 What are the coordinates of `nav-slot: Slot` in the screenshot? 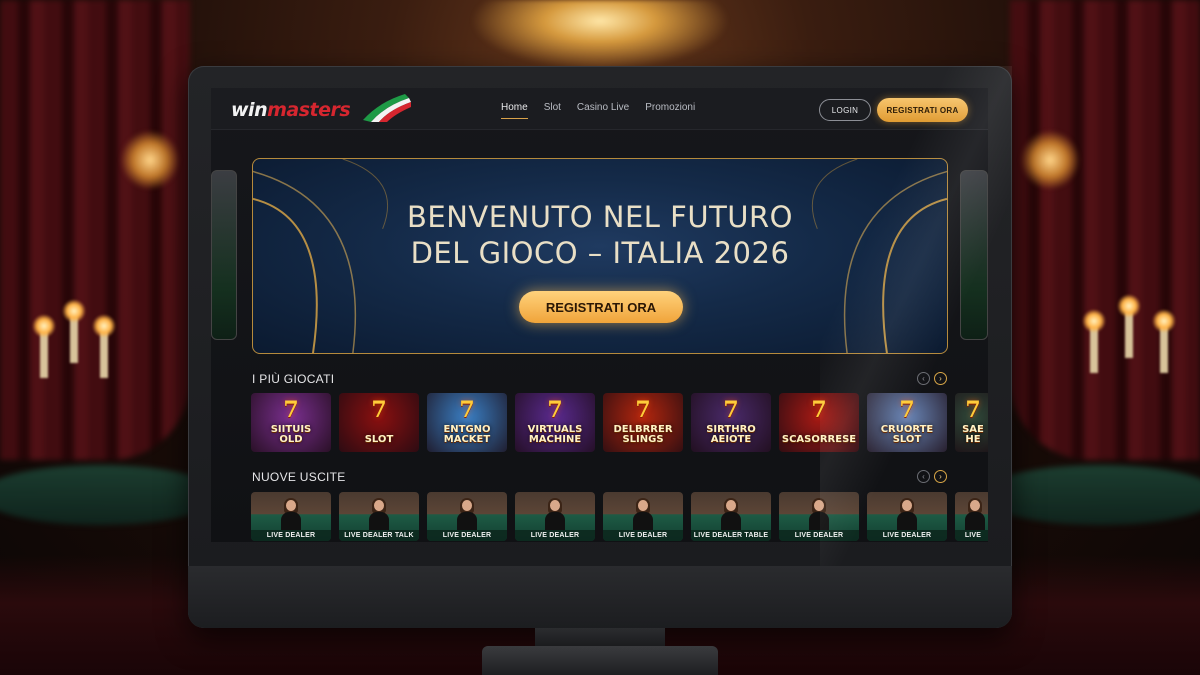 It's located at (552, 110).